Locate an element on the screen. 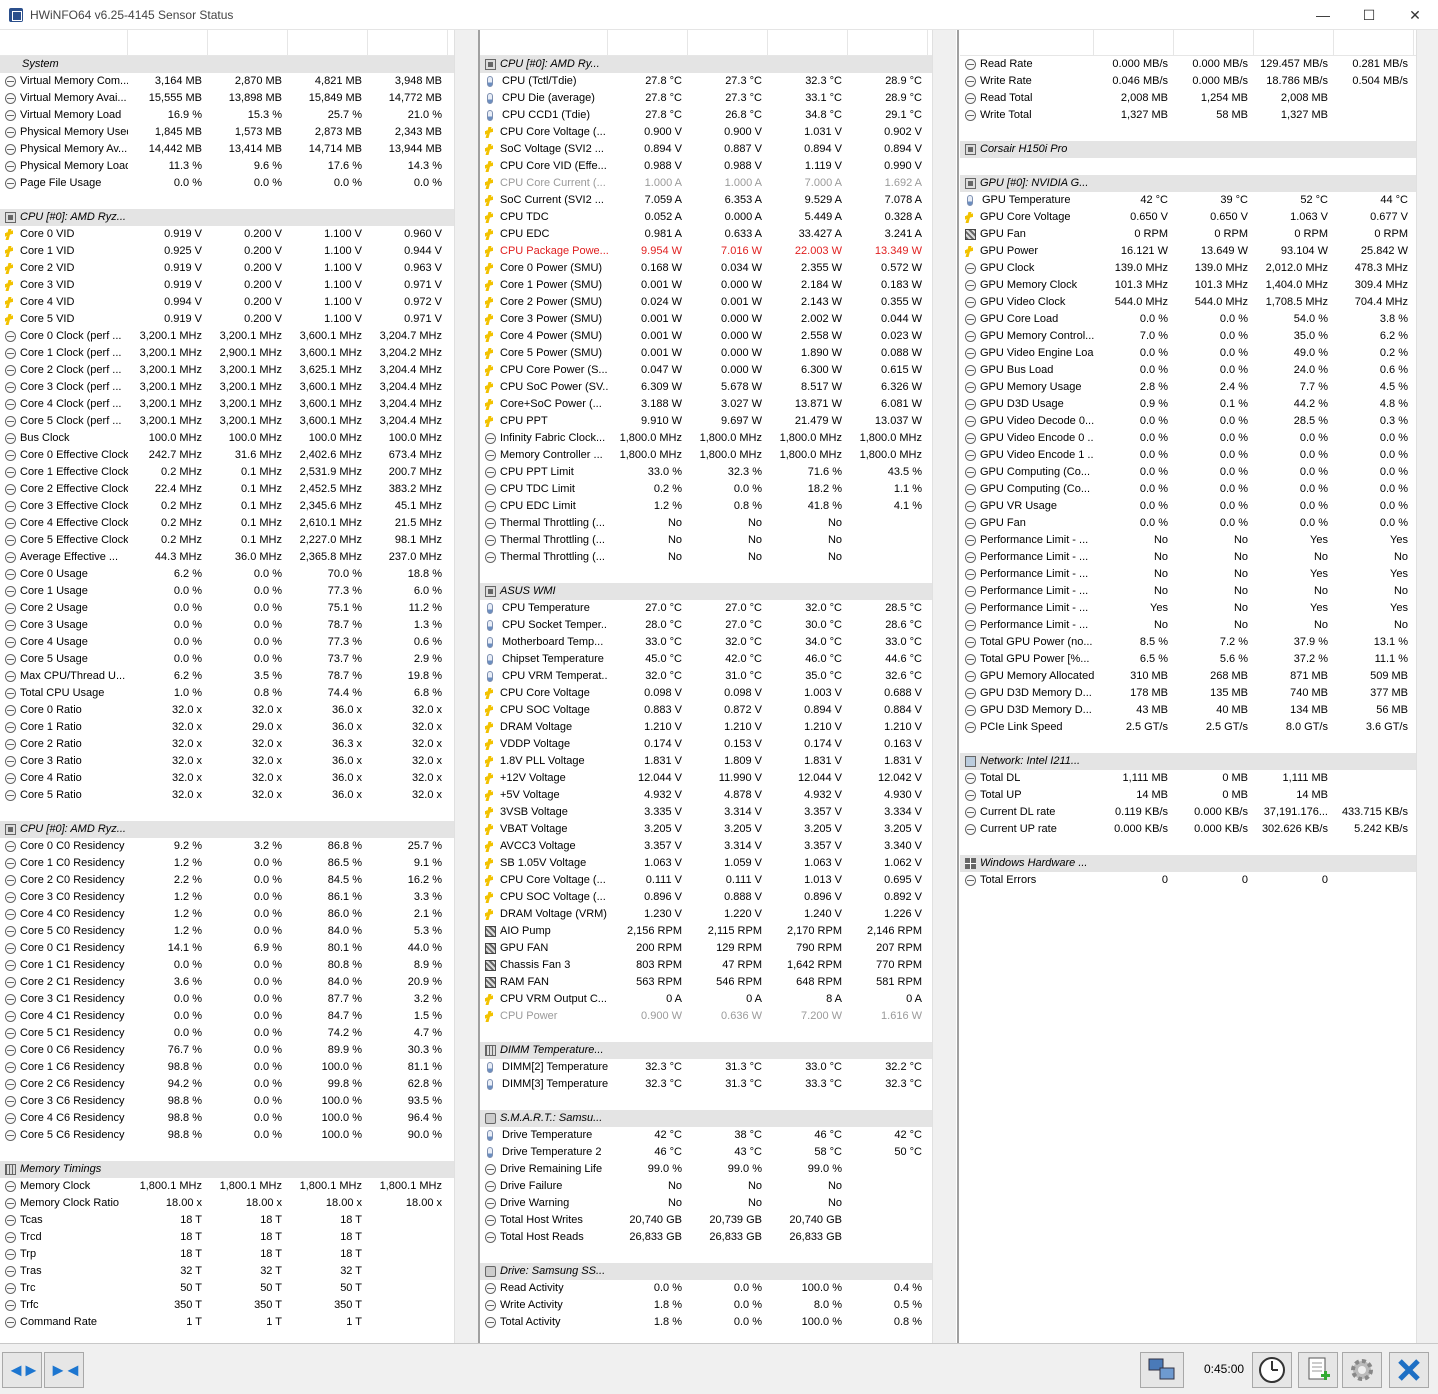 The width and height of the screenshot is (1438, 1394). sensor-row: Core 4 VID 0.994 V 0.200 V 1.100 V 0.972 V is located at coordinates (227, 302).